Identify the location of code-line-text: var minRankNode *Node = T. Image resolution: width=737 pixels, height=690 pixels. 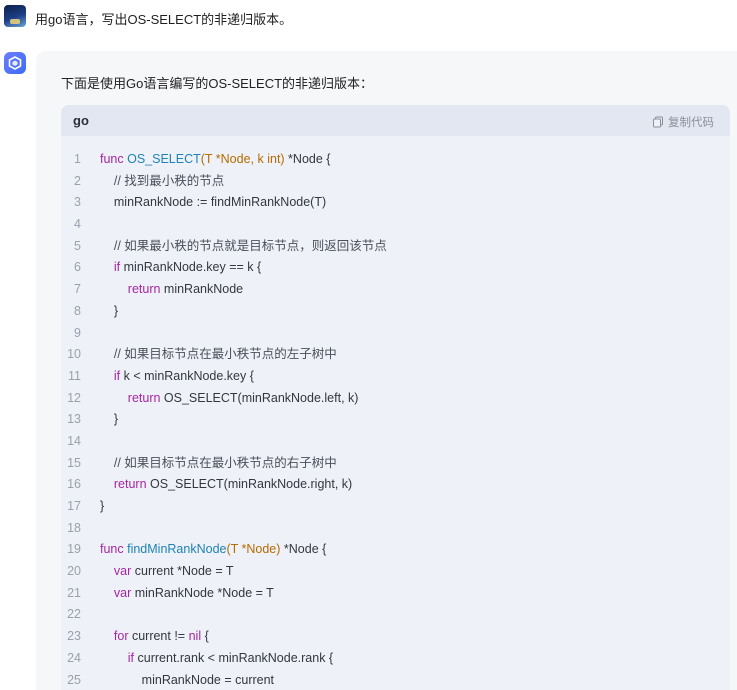
(187, 594).